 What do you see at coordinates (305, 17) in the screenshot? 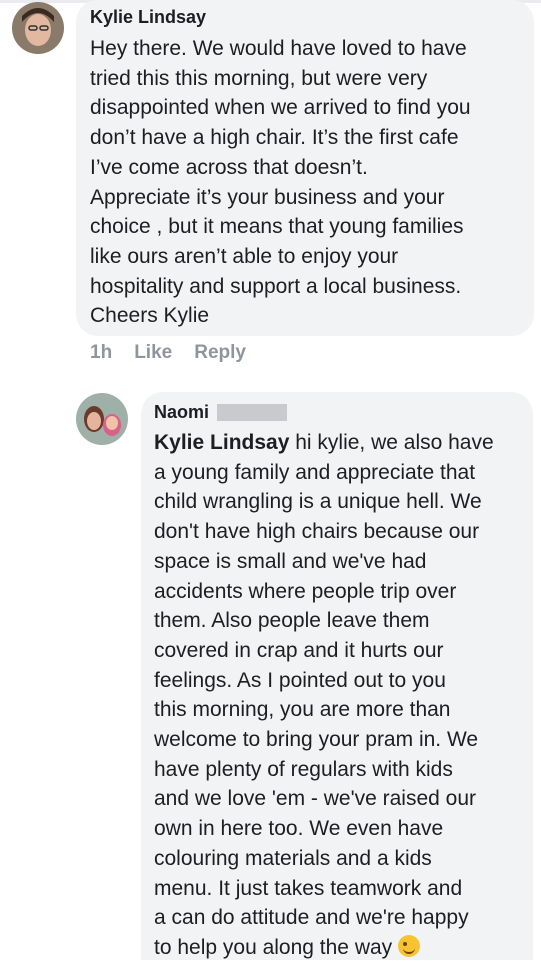
I see `comment-author: Kylie Lindsay` at bounding box center [305, 17].